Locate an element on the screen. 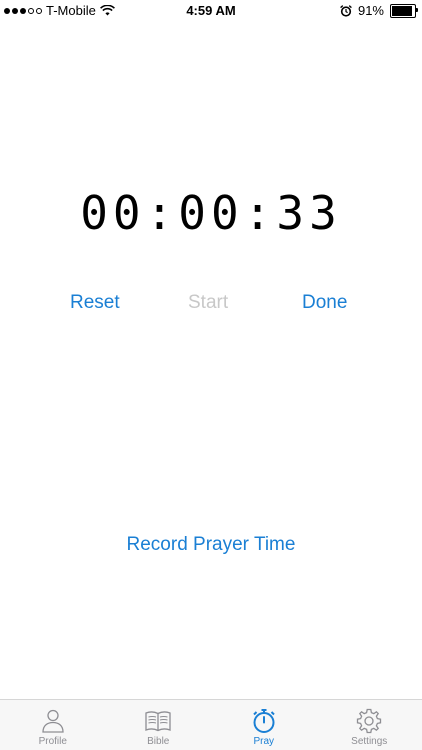 Image resolution: width=422 pixels, height=750 pixels. tab-bar: Profile Bible Pray Settings is located at coordinates (211, 724).